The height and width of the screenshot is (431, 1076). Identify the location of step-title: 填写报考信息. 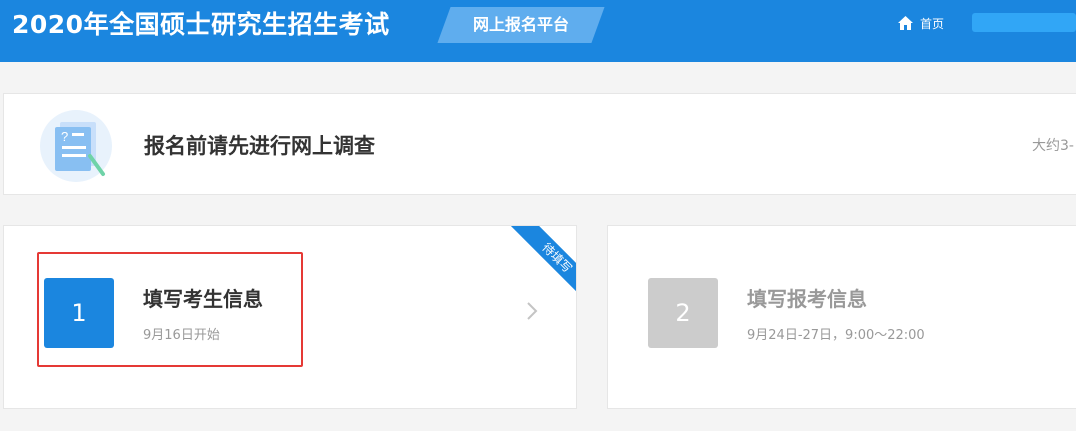
(807, 299).